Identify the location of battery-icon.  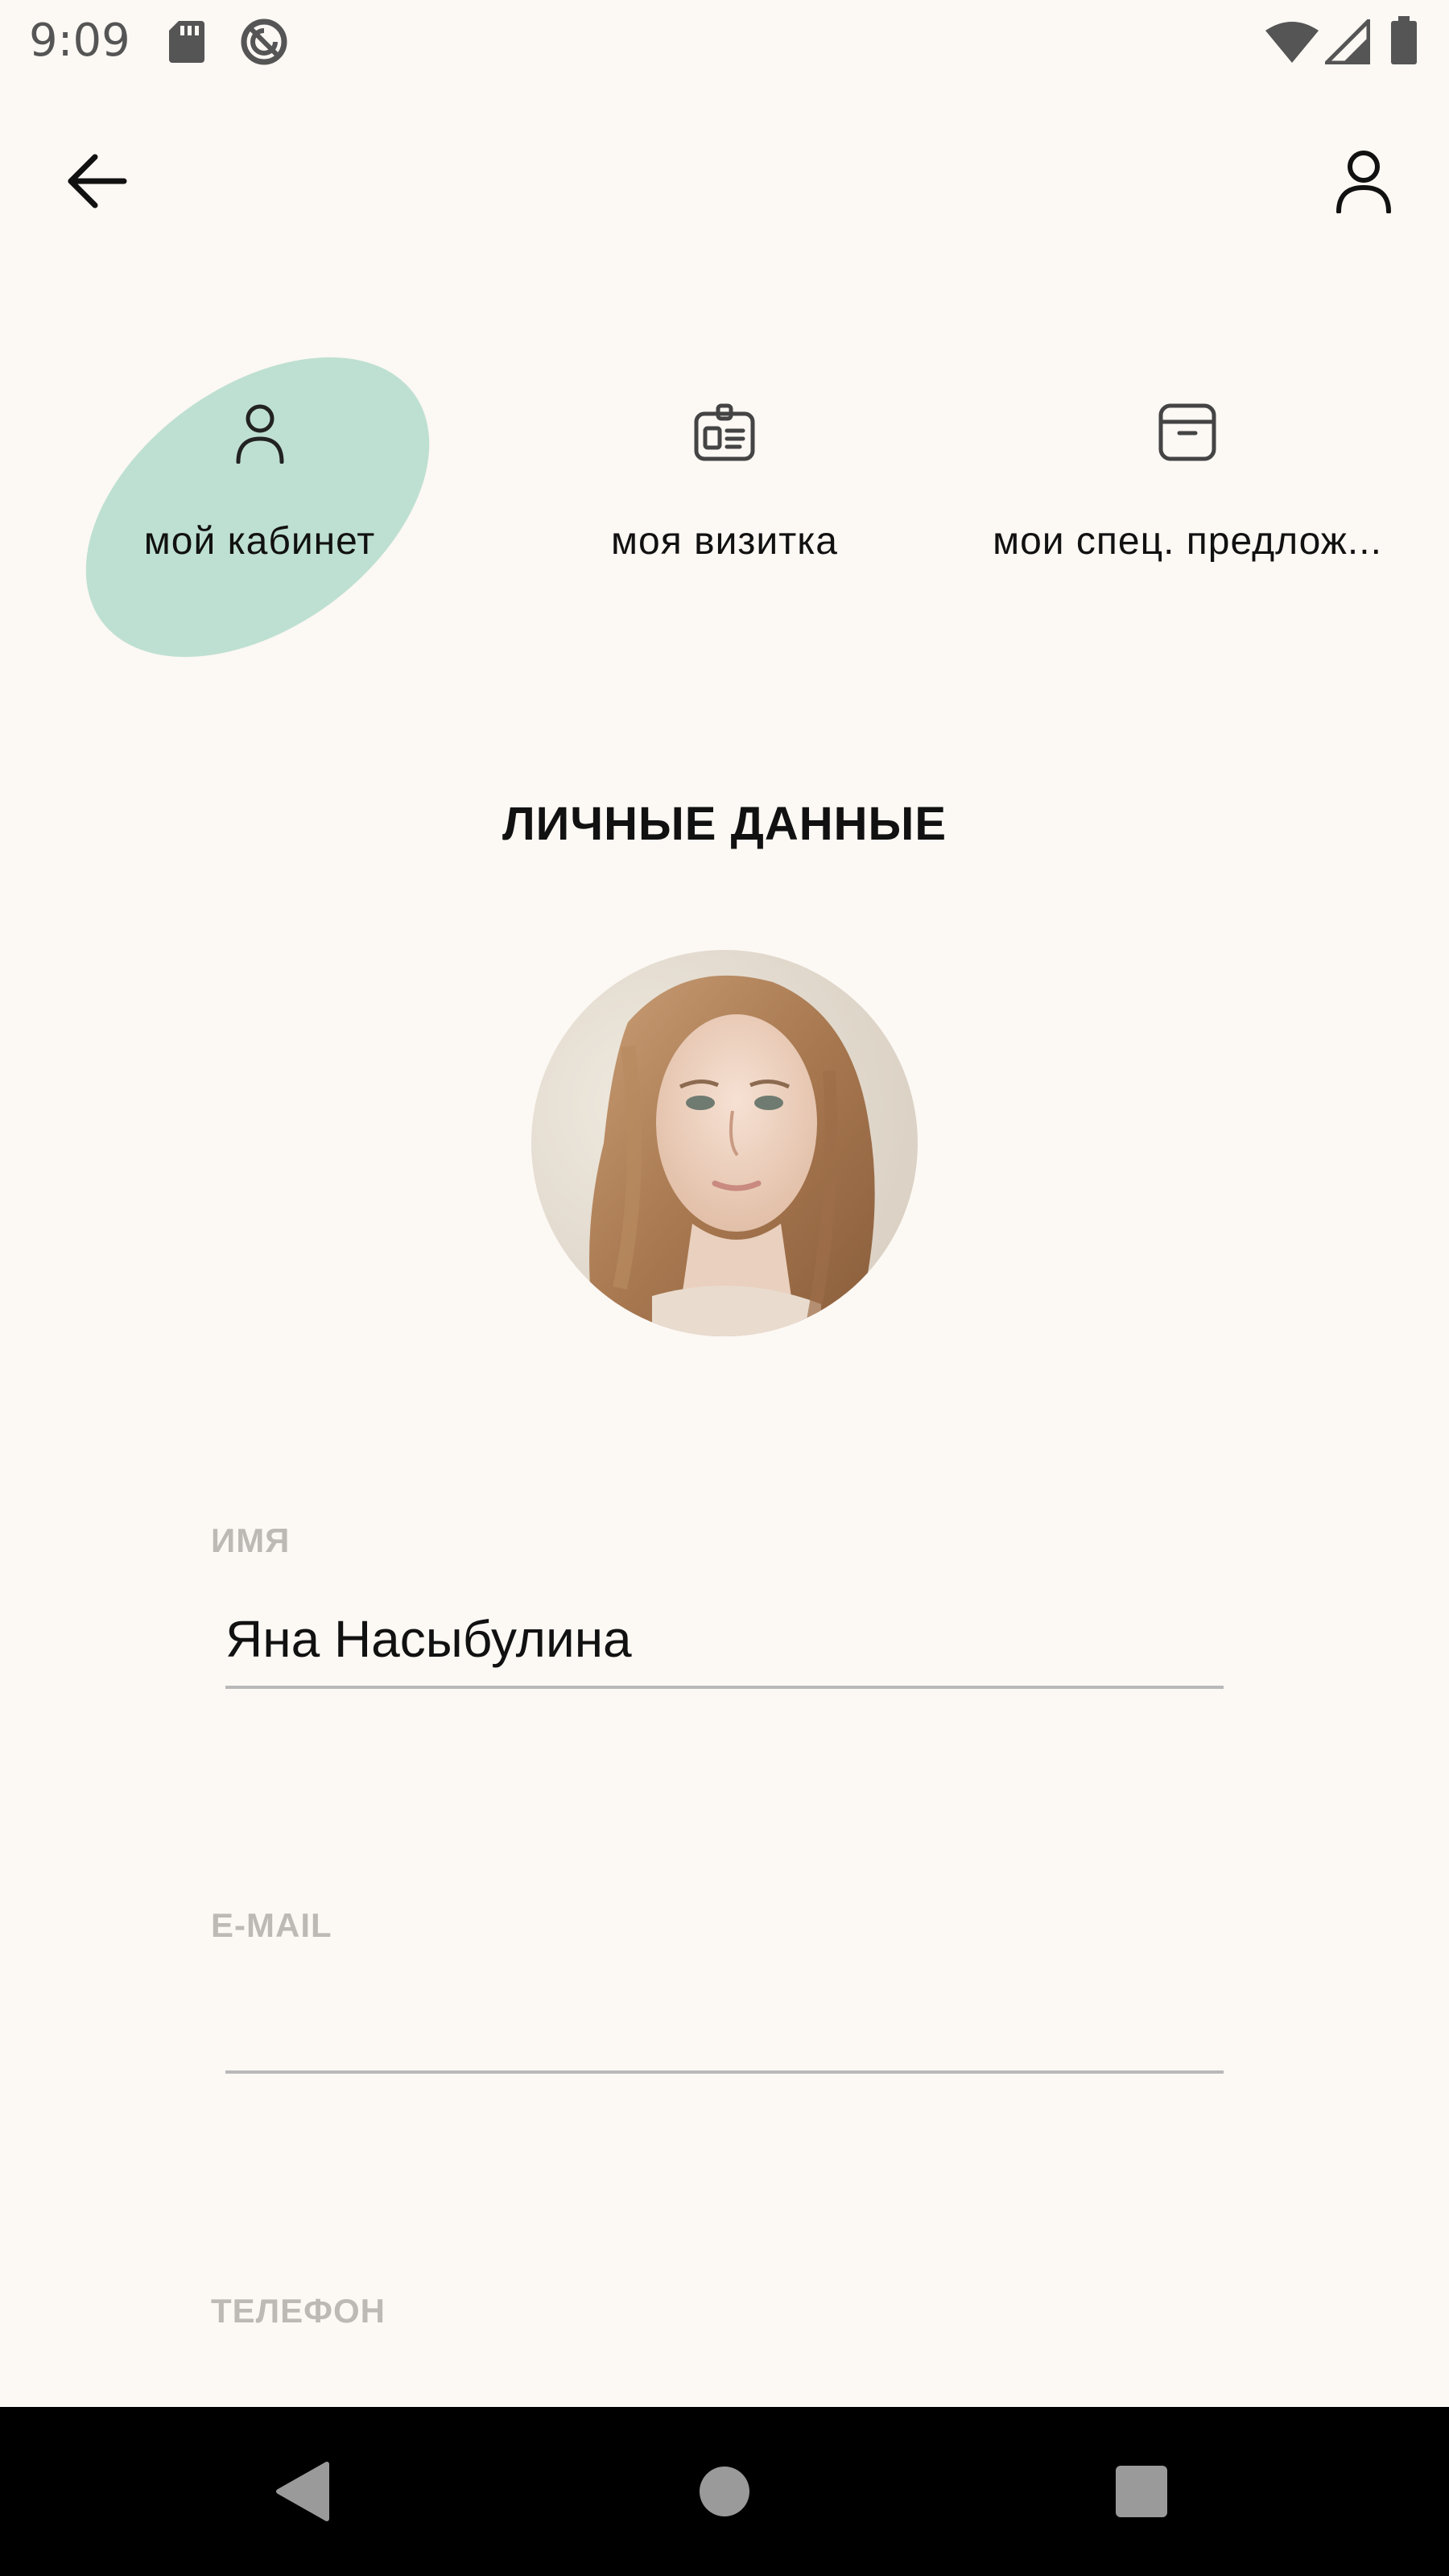
(1404, 40).